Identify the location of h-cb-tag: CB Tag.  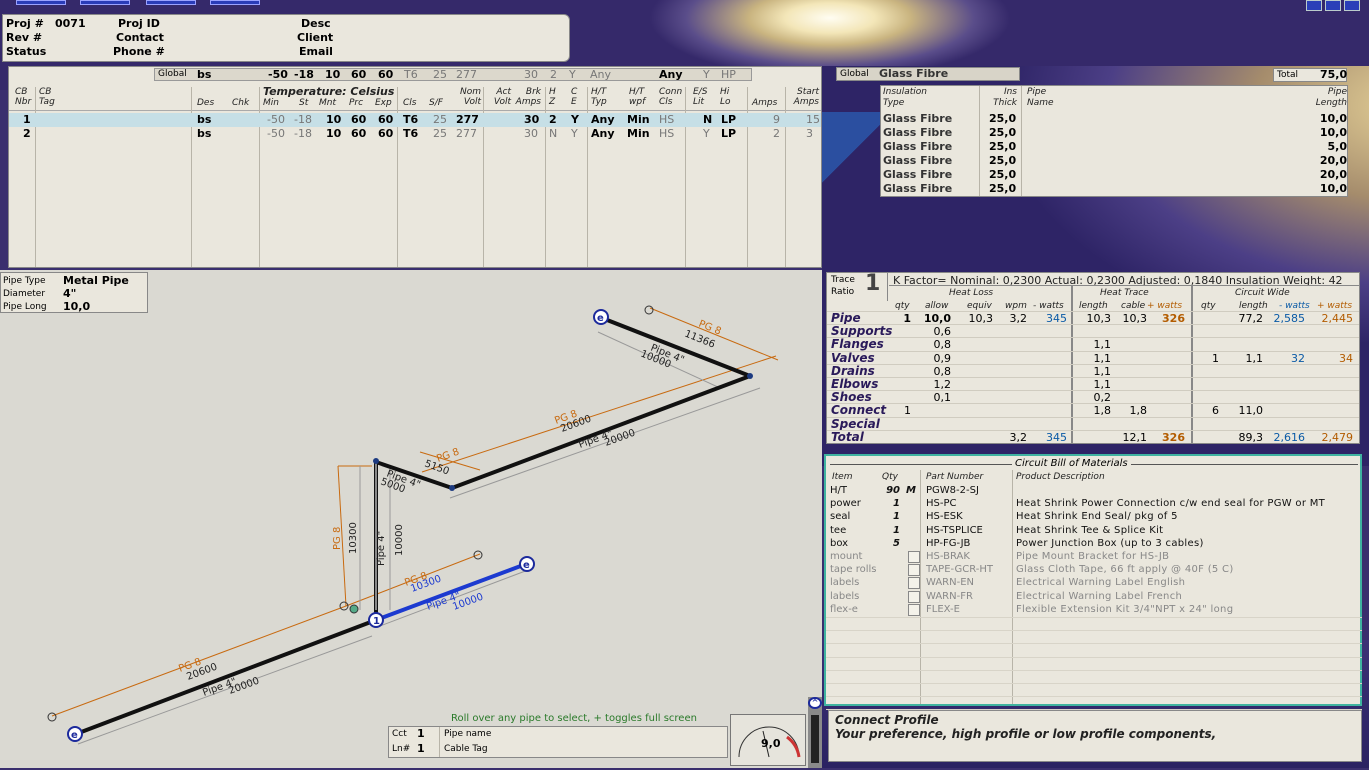
(47, 97).